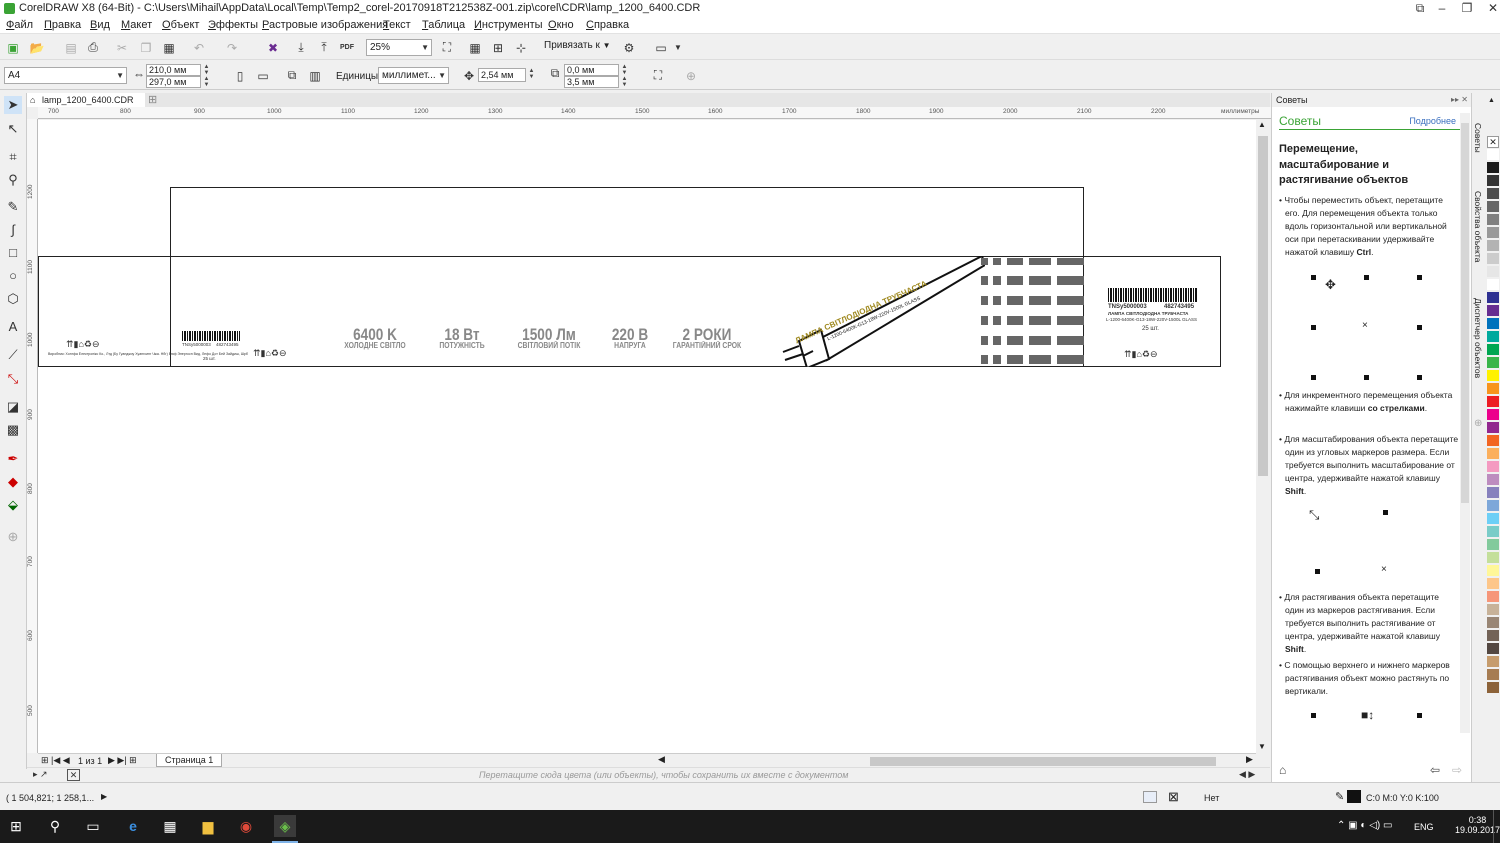 The height and width of the screenshot is (843, 1500). Describe the element at coordinates (658, 75) in the screenshot. I see `edit-page-size-icon: ⛶` at that location.